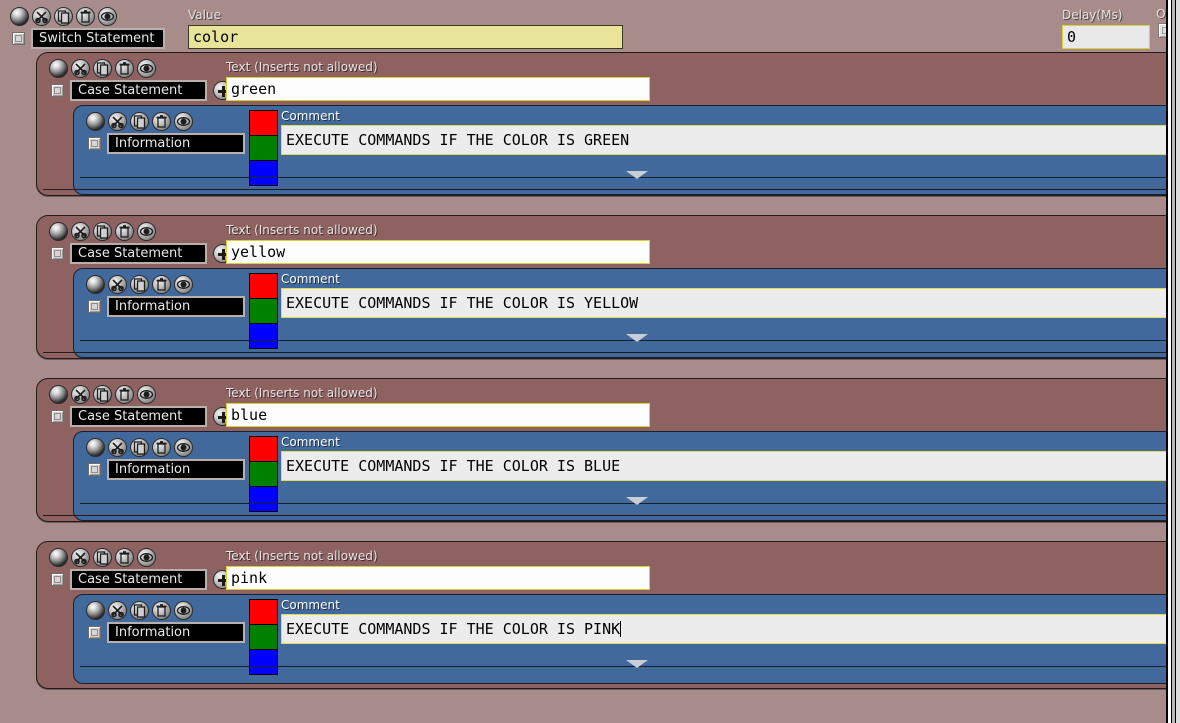 Image resolution: width=1180 pixels, height=723 pixels. Describe the element at coordinates (1177, 361) in the screenshot. I see `scrollbar-thumb` at that location.